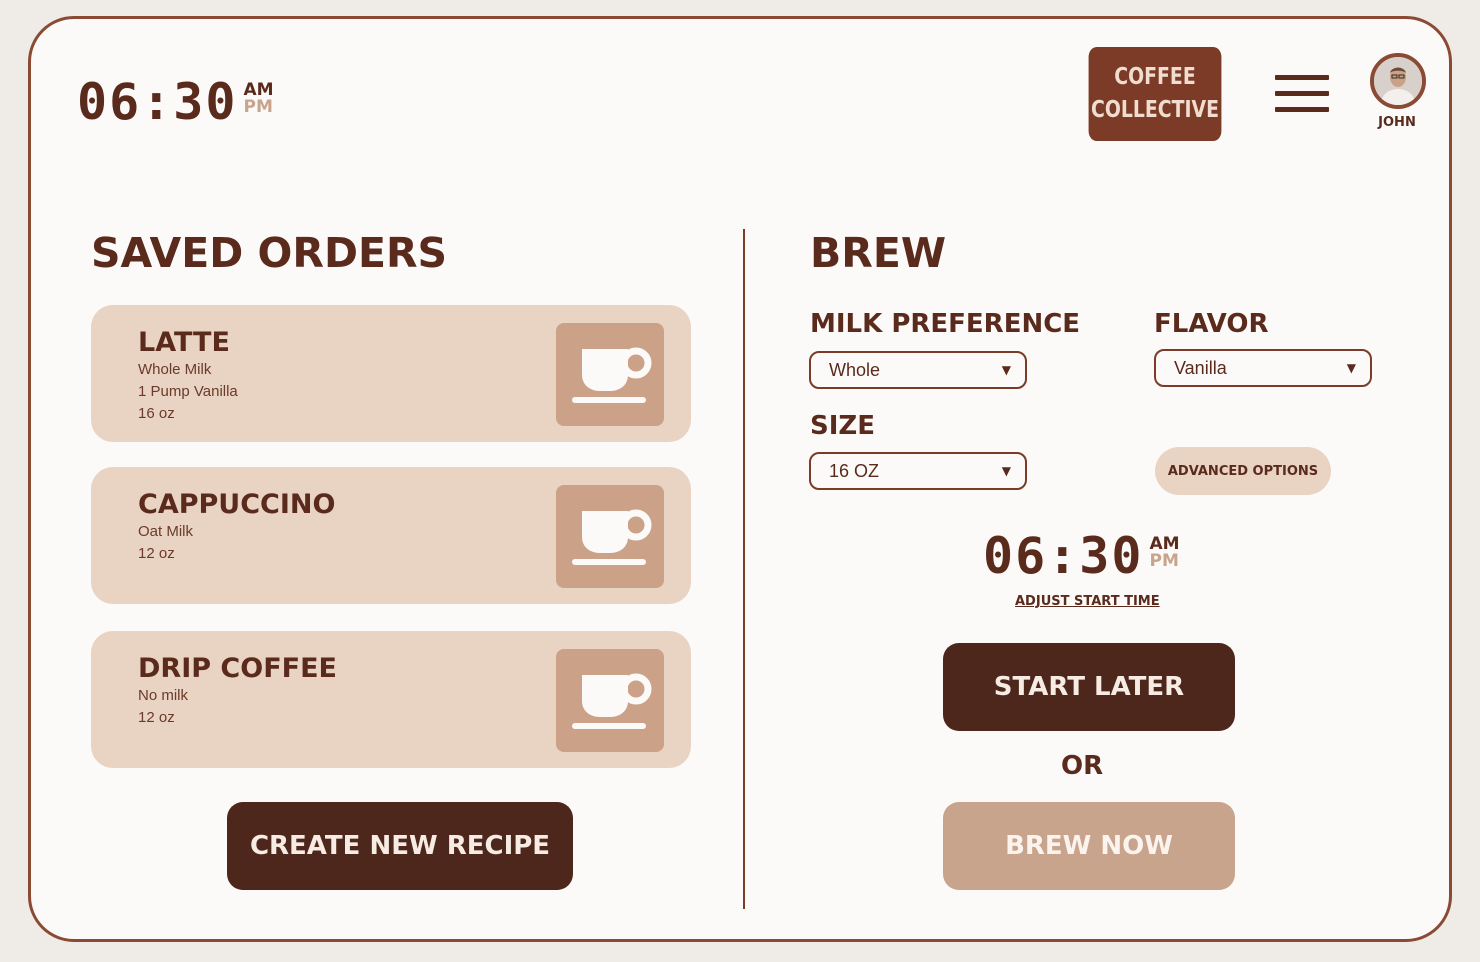  I want to click on saved-order-card: DRIP COFFEE No milk 12 oz, so click(391, 699).